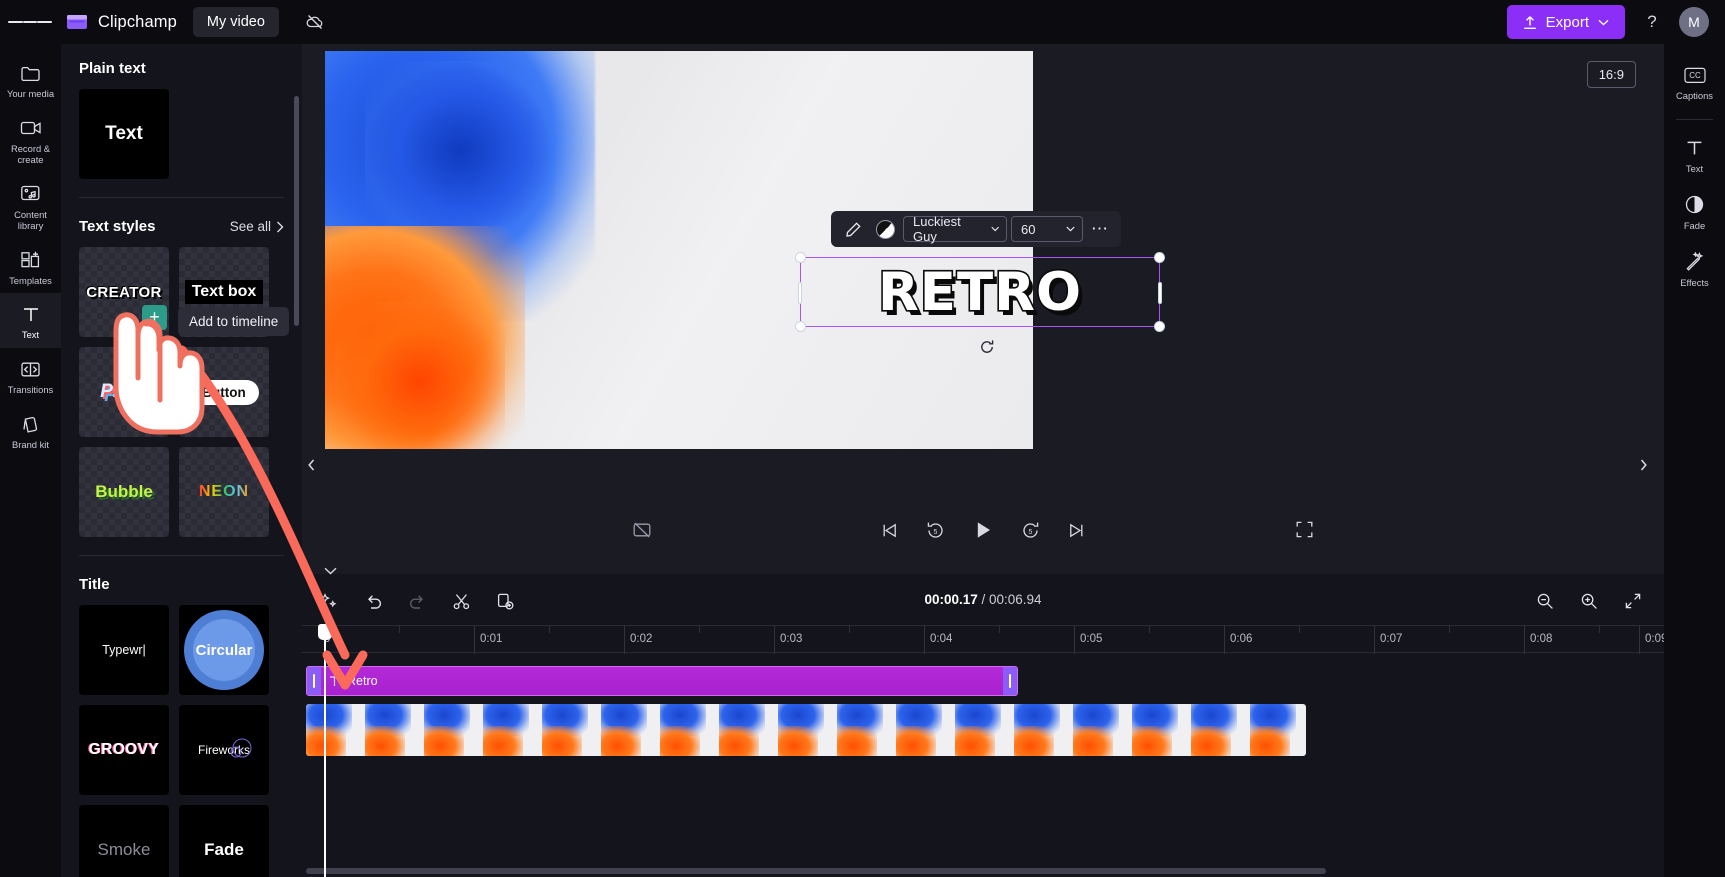 This screenshot has height=877, width=1725. I want to click on aspect-ratio-chip: 16:9, so click(1611, 74).